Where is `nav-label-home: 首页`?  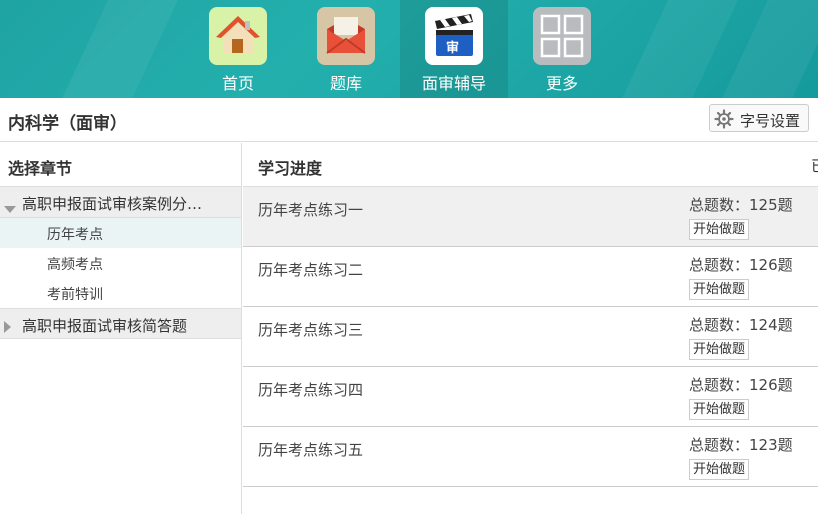 nav-label-home: 首页 is located at coordinates (237, 83).